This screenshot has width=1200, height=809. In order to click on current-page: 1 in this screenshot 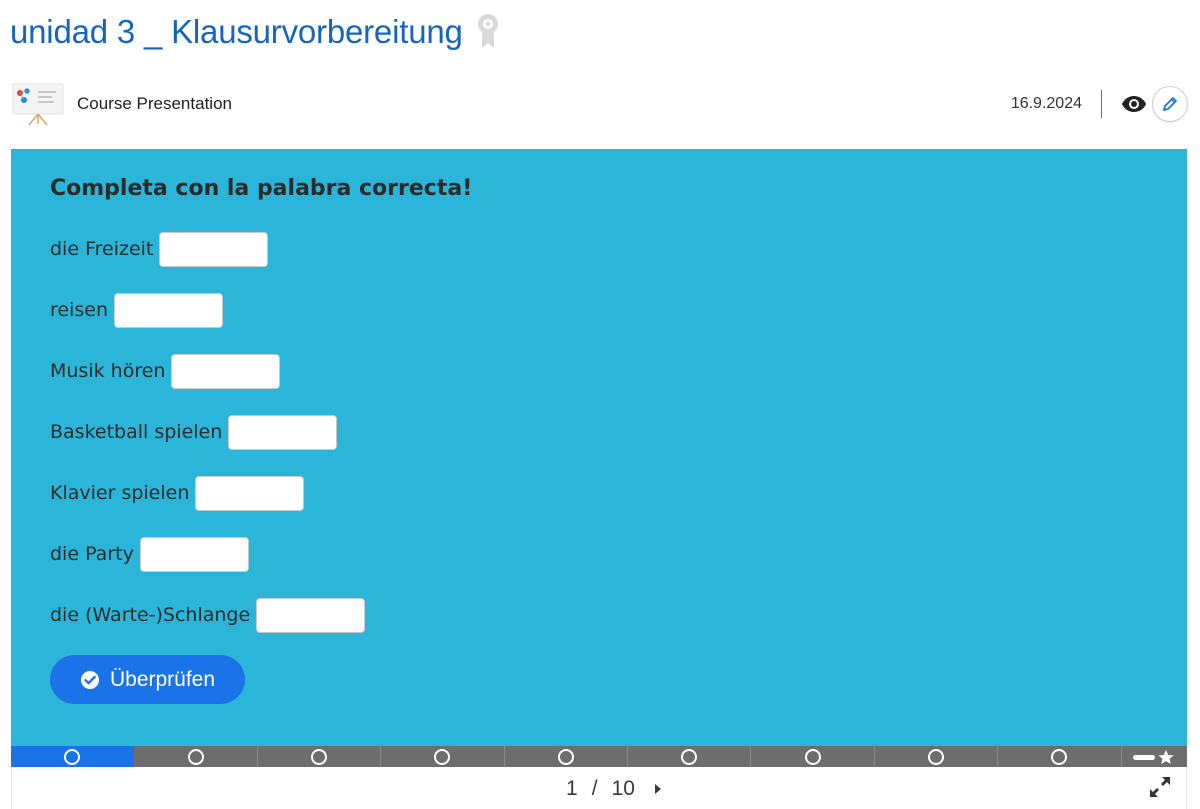, I will do `click(572, 788)`.